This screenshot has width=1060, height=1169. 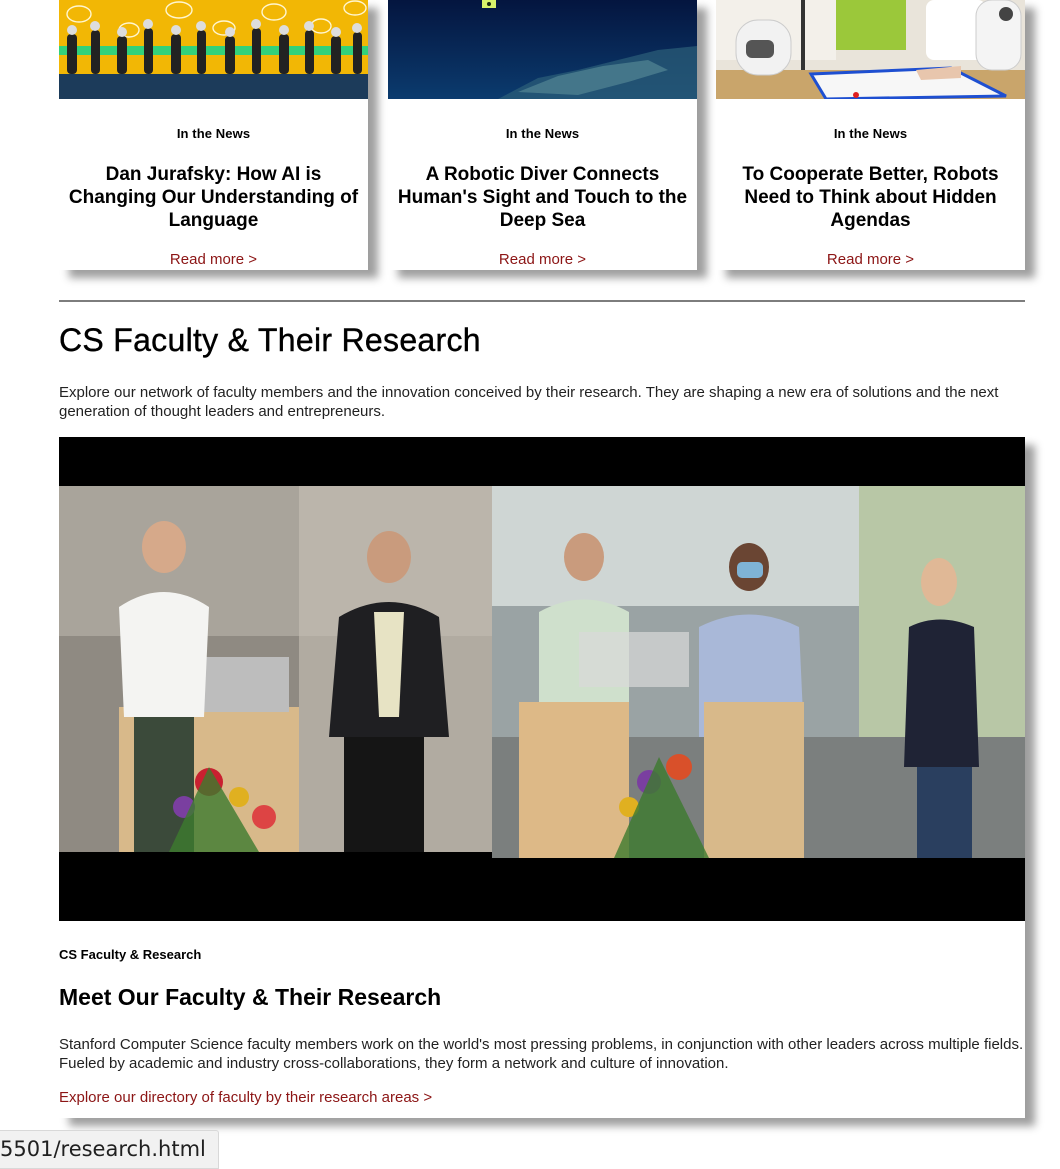 I want to click on section-divider, so click(x=542, y=301).